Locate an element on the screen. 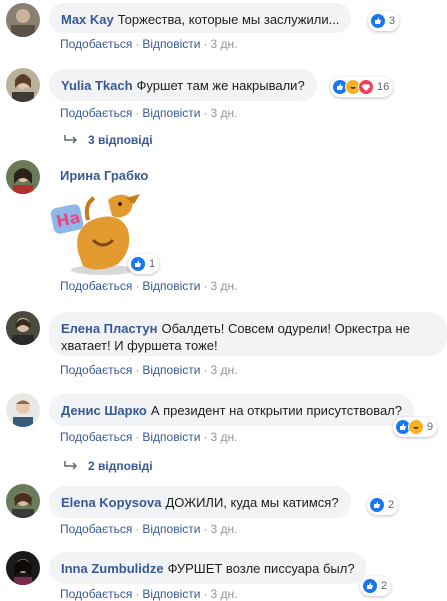  view-replies-link: 3 відповіді is located at coordinates (108, 140).